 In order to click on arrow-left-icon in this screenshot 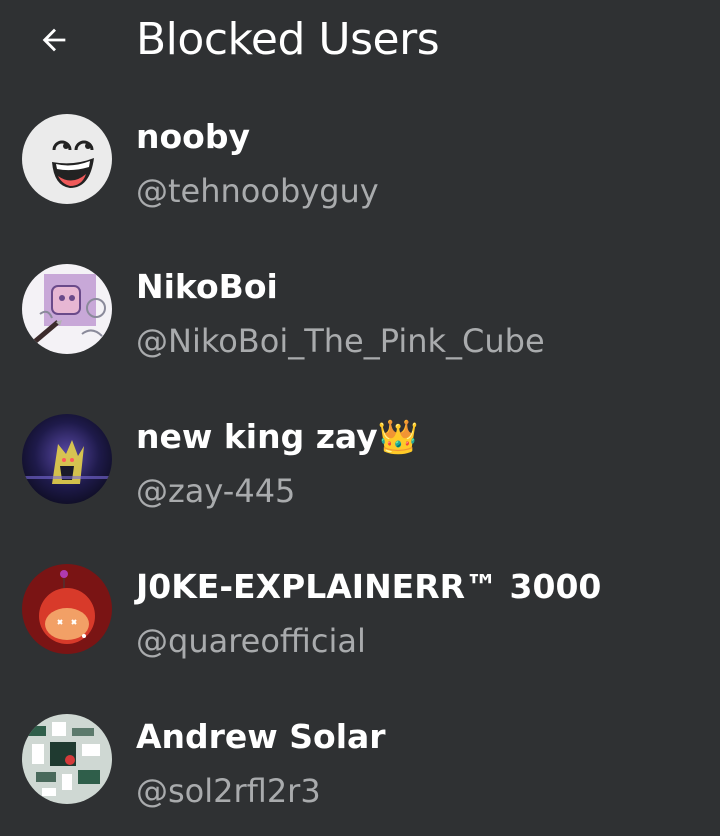, I will do `click(54, 40)`.